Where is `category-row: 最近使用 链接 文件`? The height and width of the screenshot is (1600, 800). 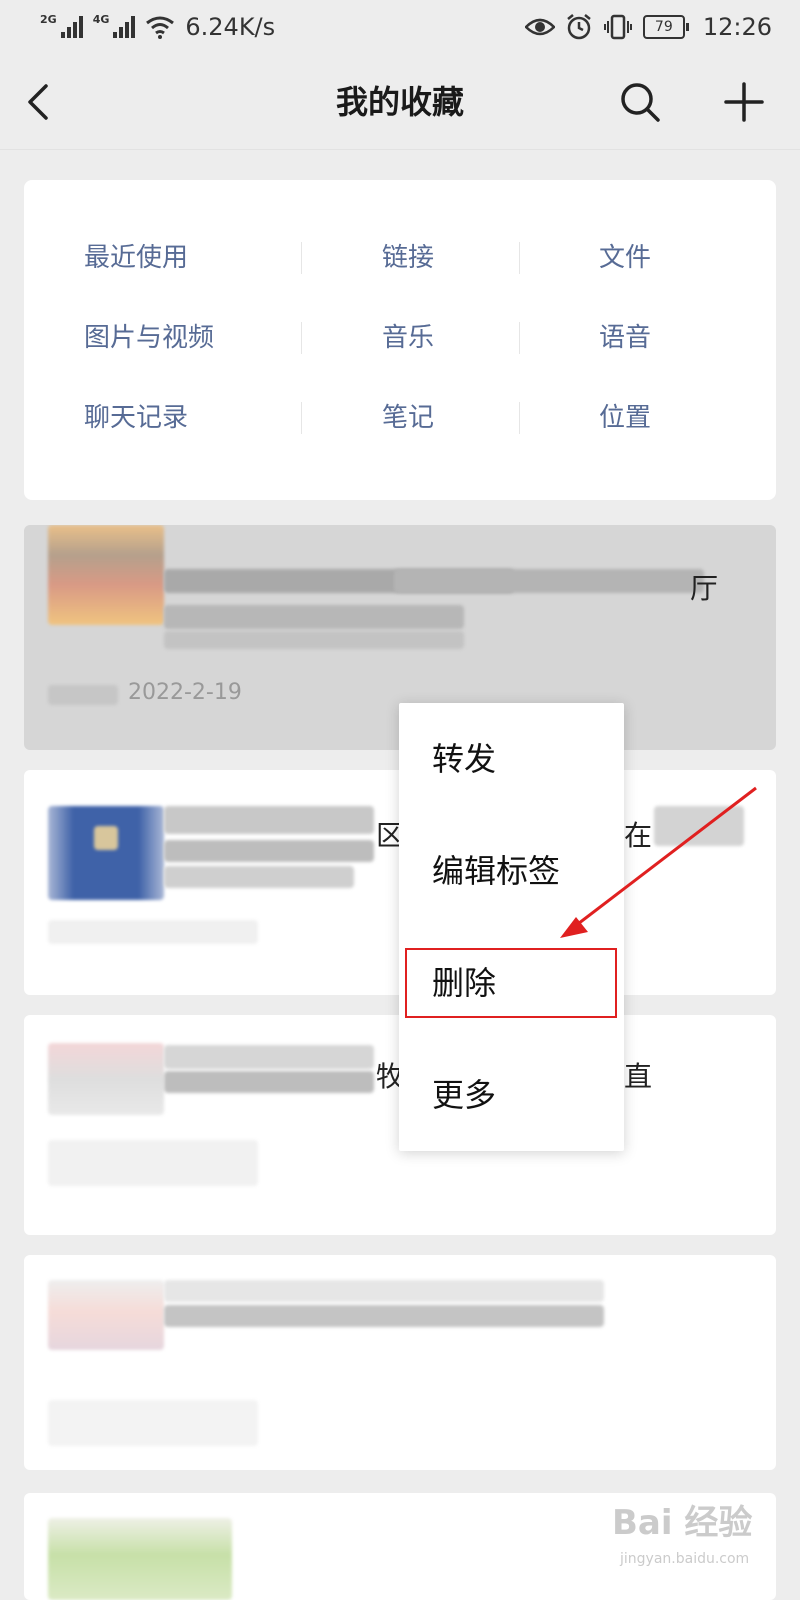
category-row: 最近使用 链接 文件 is located at coordinates (400, 258).